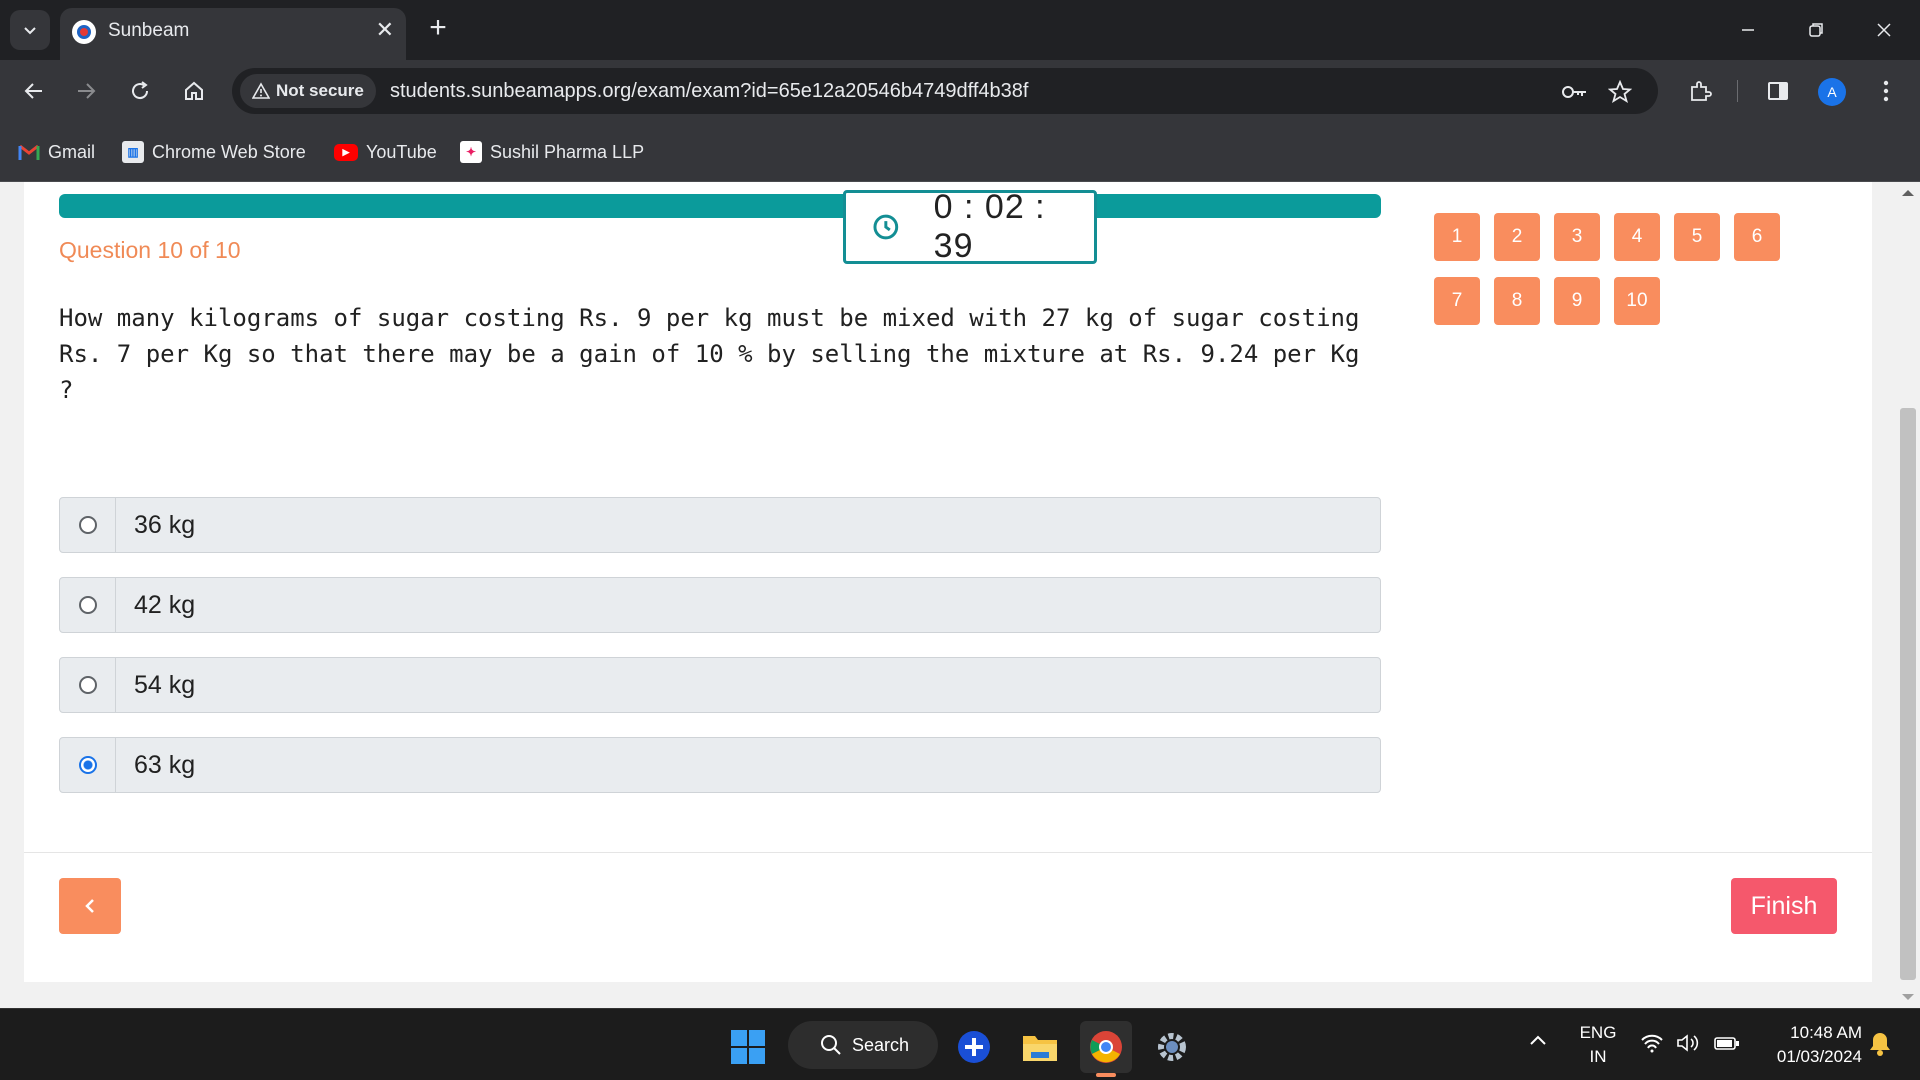  I want to click on new-tab-button: +, so click(438, 28).